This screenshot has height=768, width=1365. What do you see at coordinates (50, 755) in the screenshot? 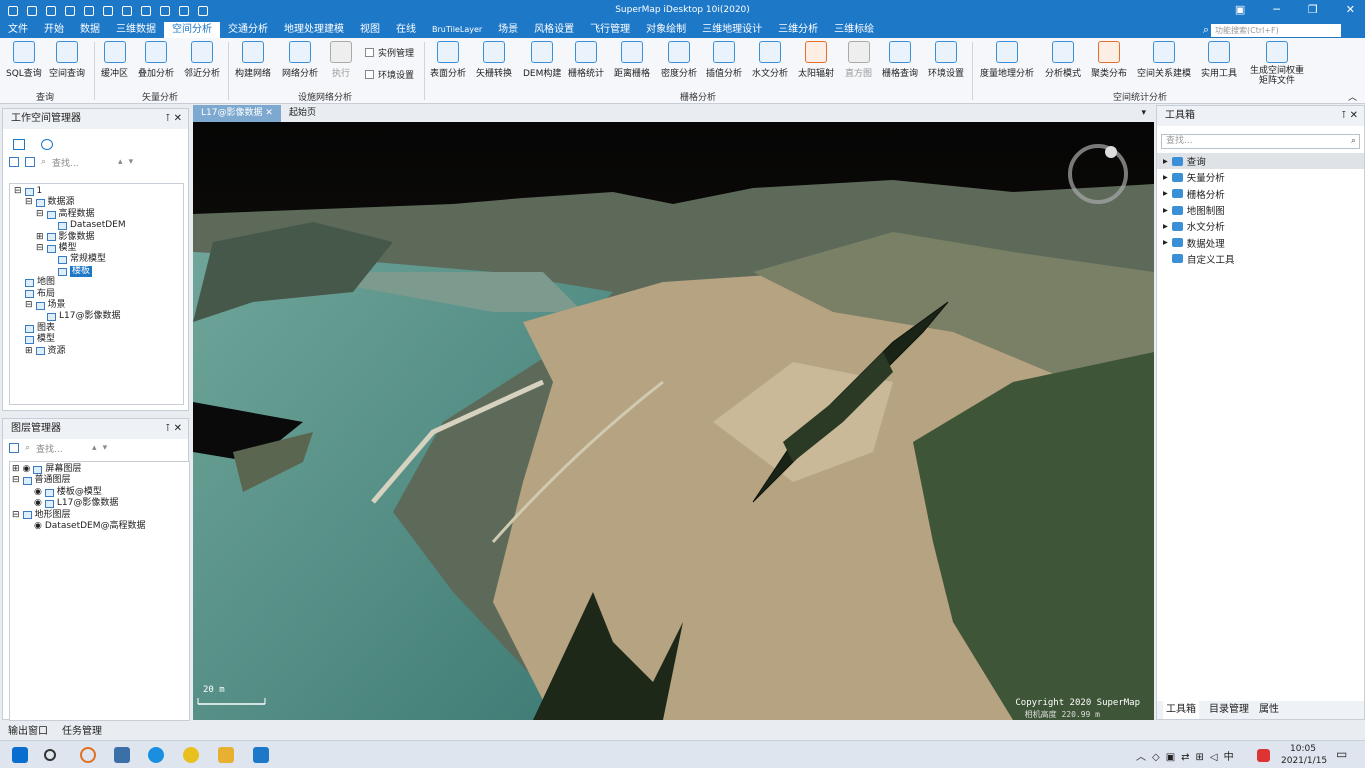
I see `search-icon` at bounding box center [50, 755].